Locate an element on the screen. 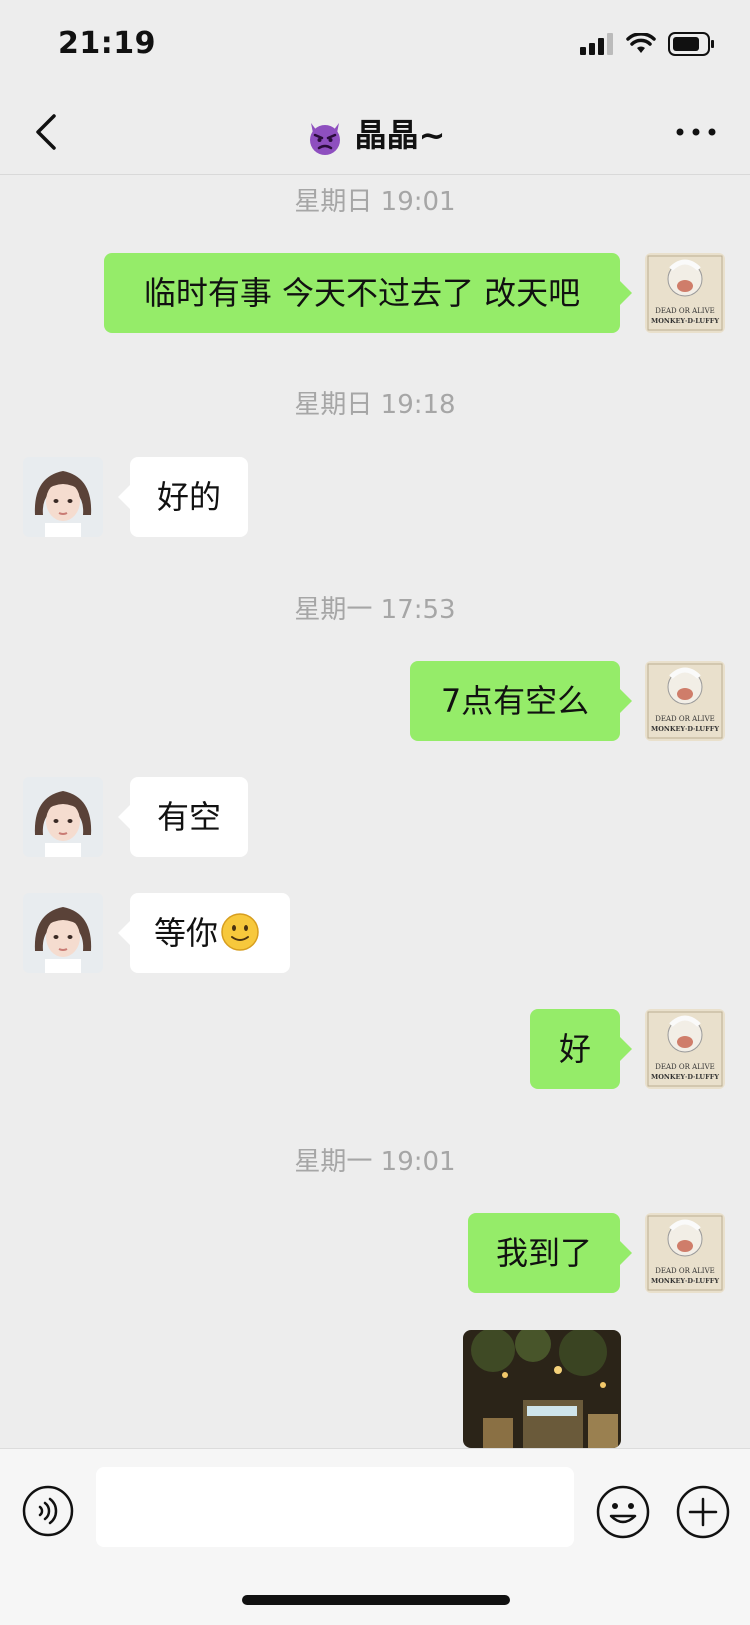 This screenshot has width=750, height=1625. plus-icon is located at coordinates (703, 1512).